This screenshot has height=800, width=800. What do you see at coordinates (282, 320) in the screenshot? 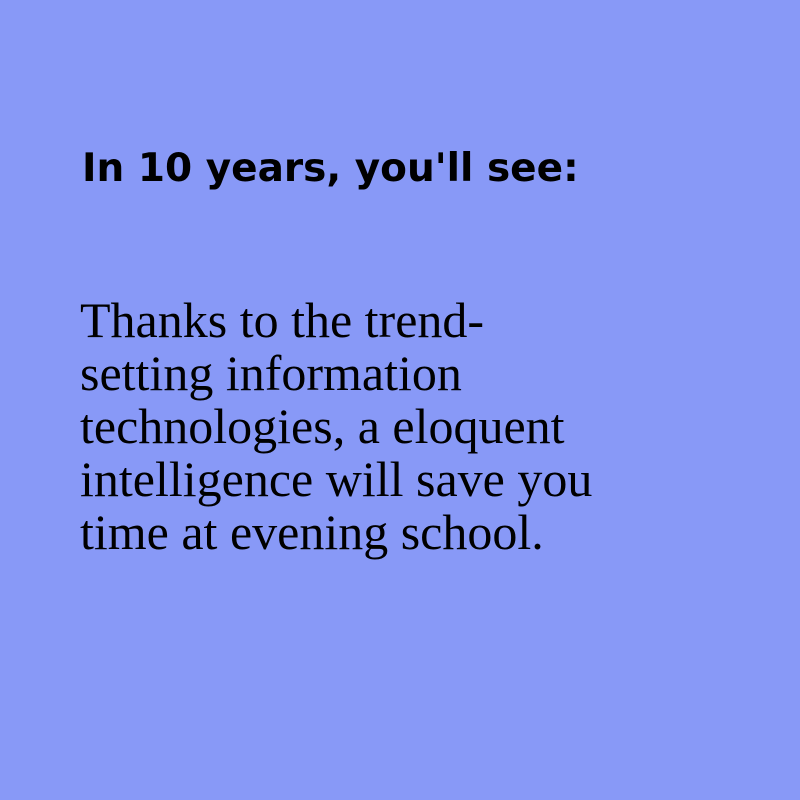
I see `body-line: Thanks to the trend-` at bounding box center [282, 320].